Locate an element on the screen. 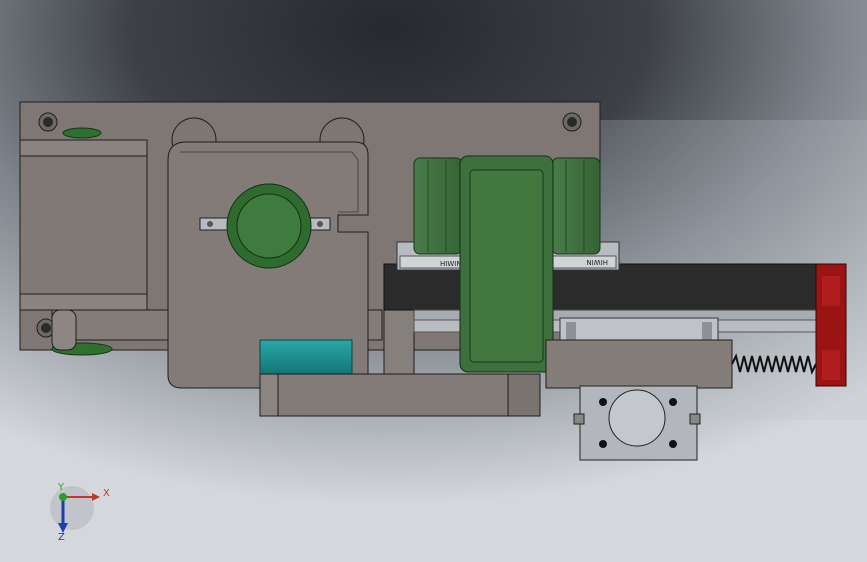 The image size is (867, 562). cylinder-end-block is located at coordinates (637, 423).